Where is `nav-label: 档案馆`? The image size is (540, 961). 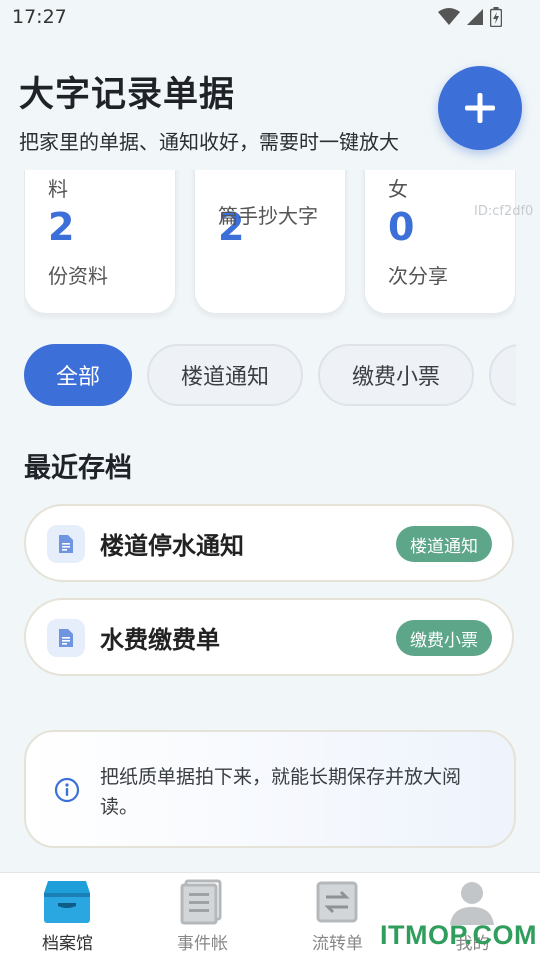
nav-label: 档案馆 is located at coordinates (67, 944).